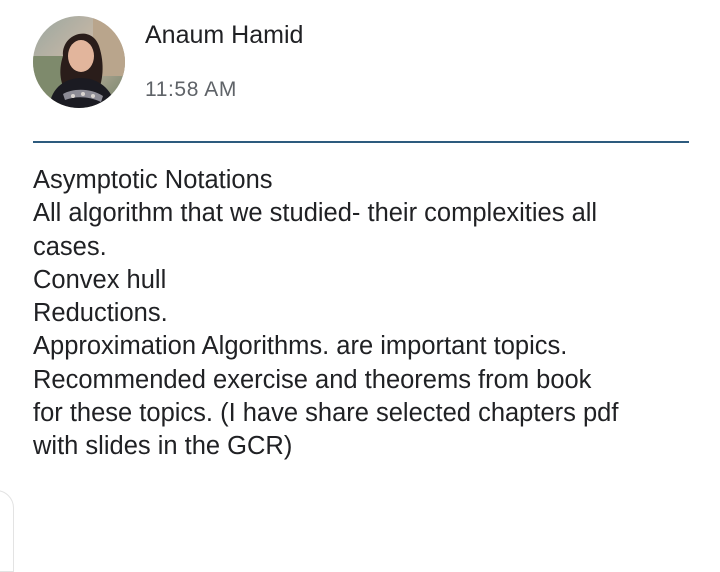  I want to click on post-body-line: with slides in the GCR), so click(163, 446).